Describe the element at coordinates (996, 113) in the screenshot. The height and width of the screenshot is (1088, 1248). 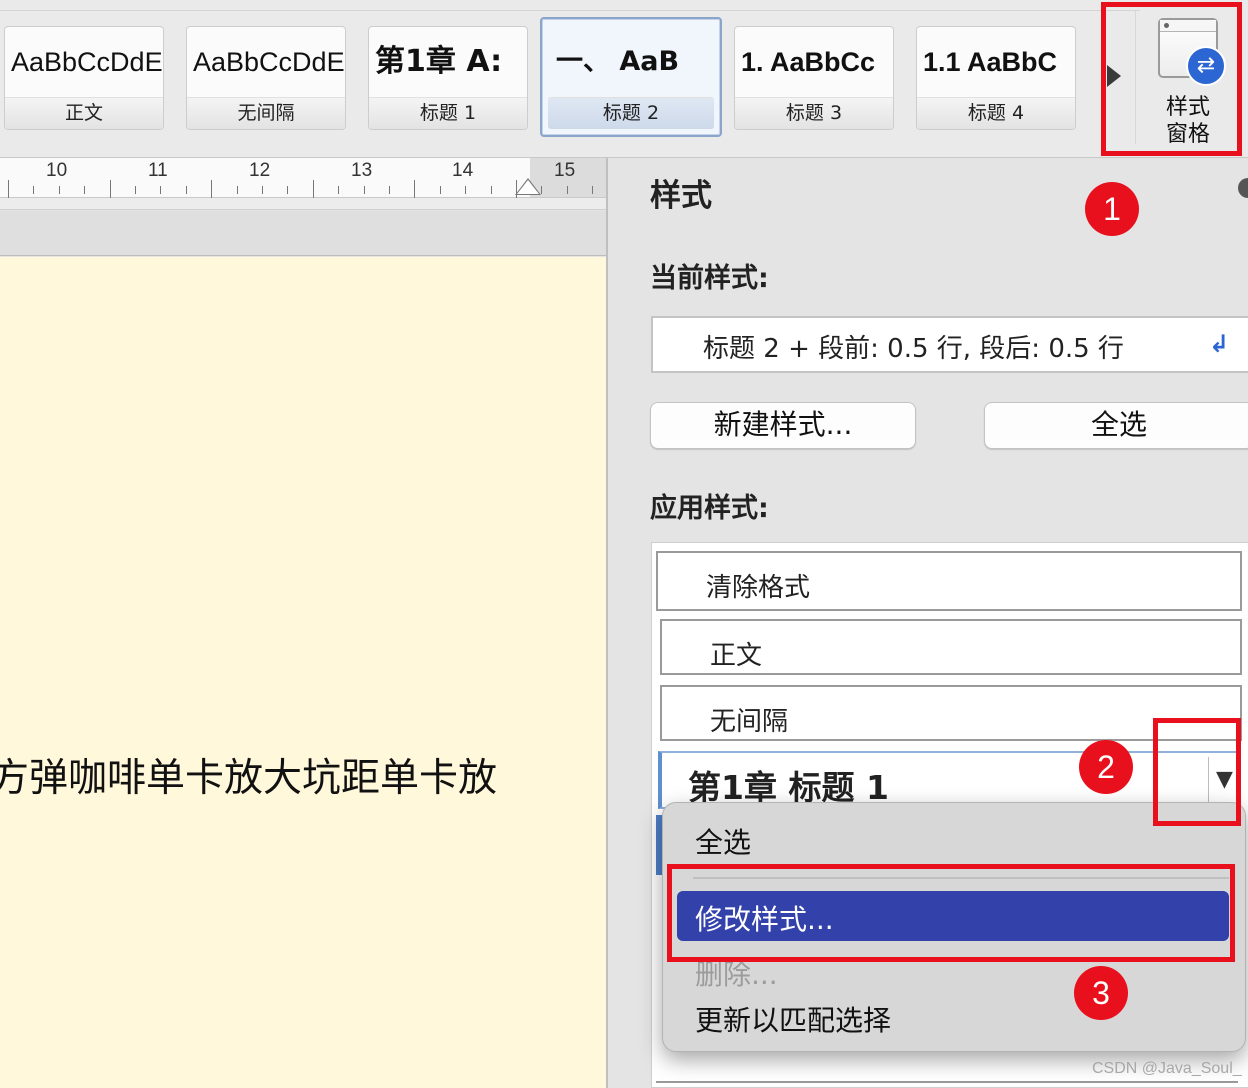
I see `style-tile-name: 标题 4` at that location.